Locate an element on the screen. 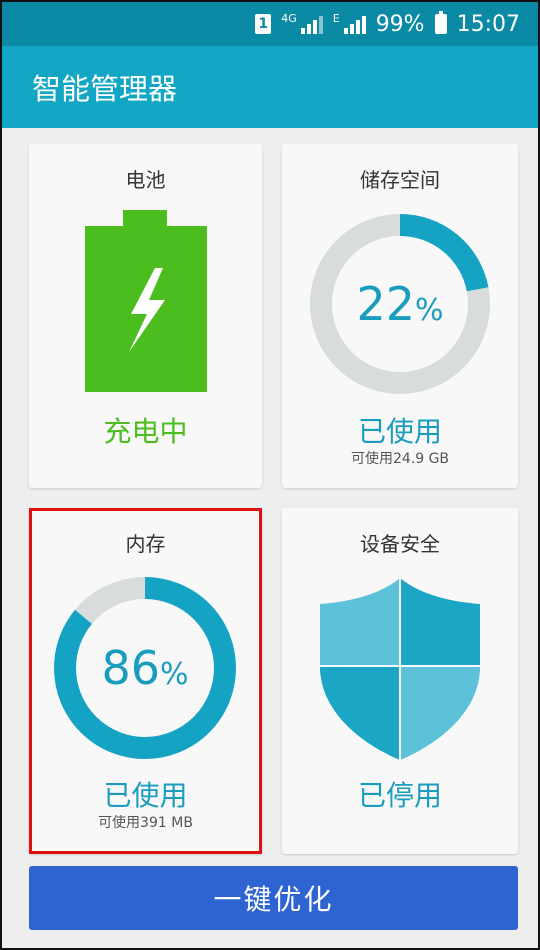 This screenshot has width=540, height=950. battery-percent: 99% is located at coordinates (400, 24).